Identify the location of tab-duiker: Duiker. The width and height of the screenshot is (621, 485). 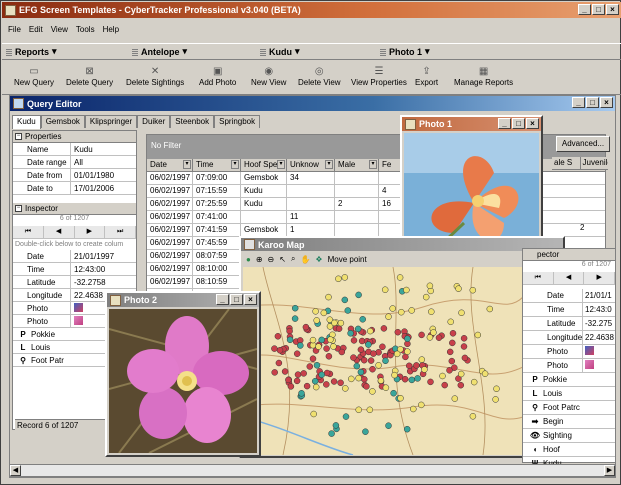
(154, 121).